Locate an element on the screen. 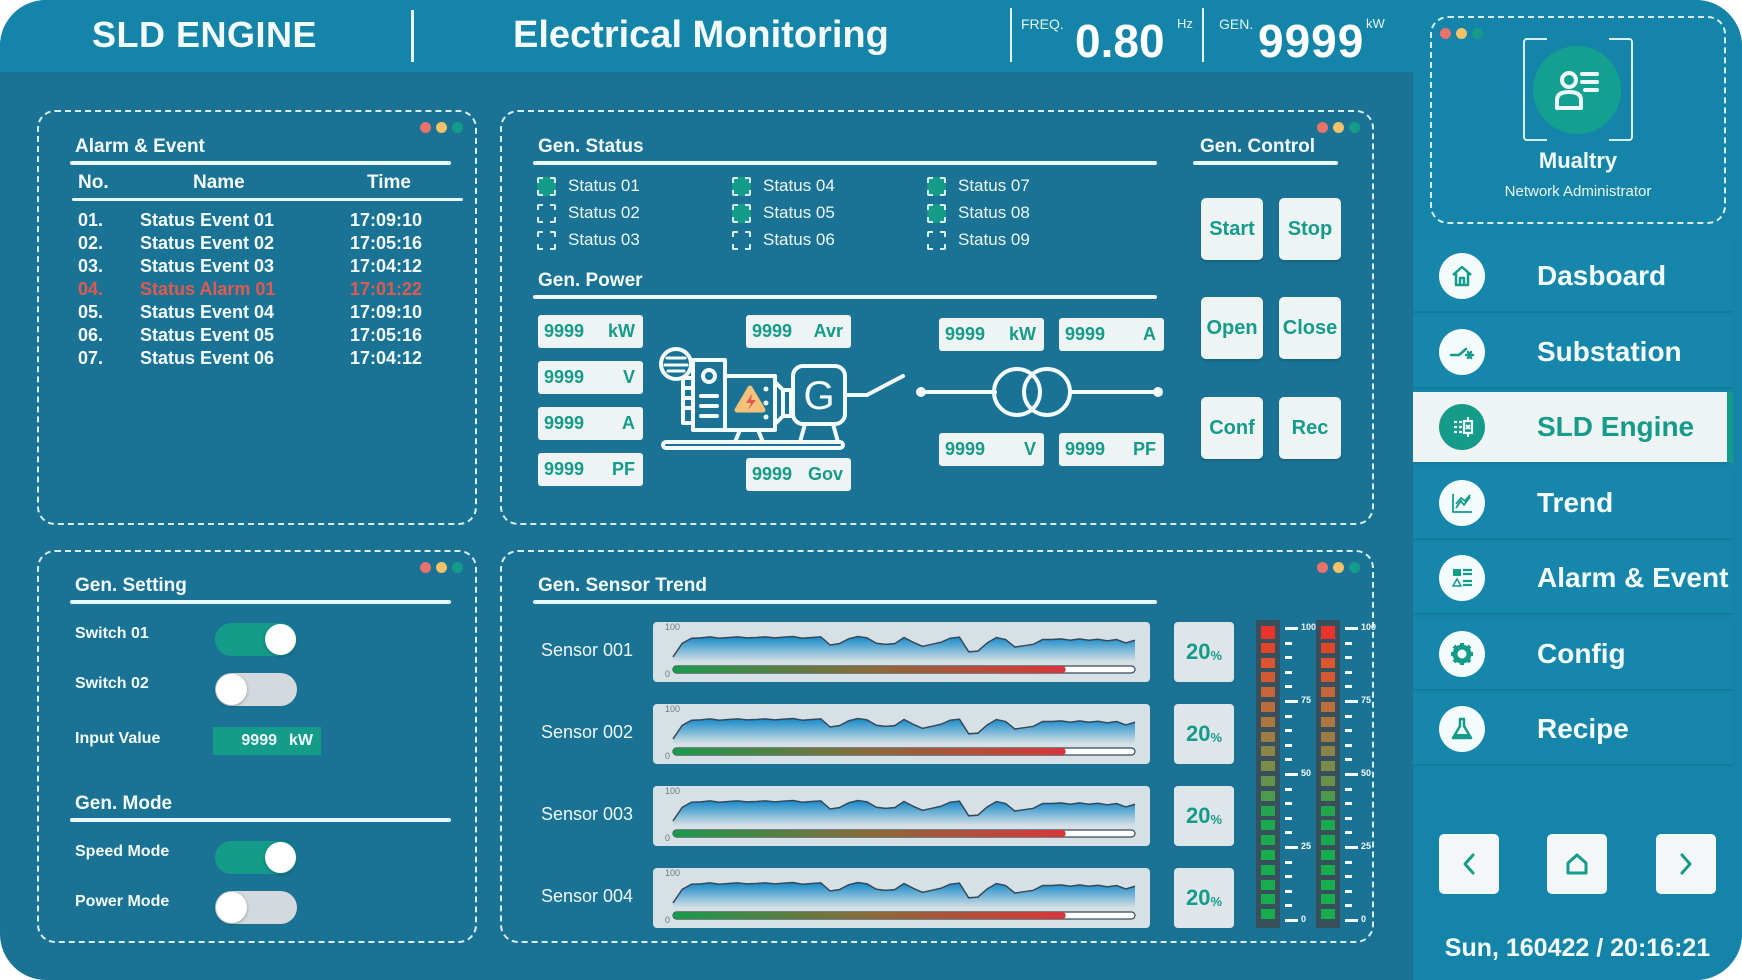 The width and height of the screenshot is (1742, 980). switch-01-toggle is located at coordinates (256, 639).